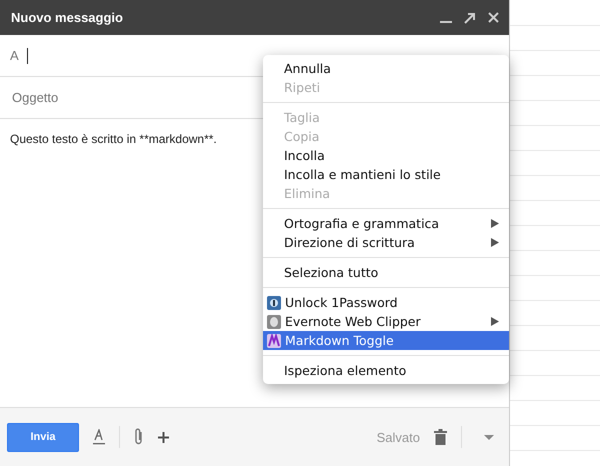  What do you see at coordinates (14, 55) in the screenshot?
I see `to-label: A` at bounding box center [14, 55].